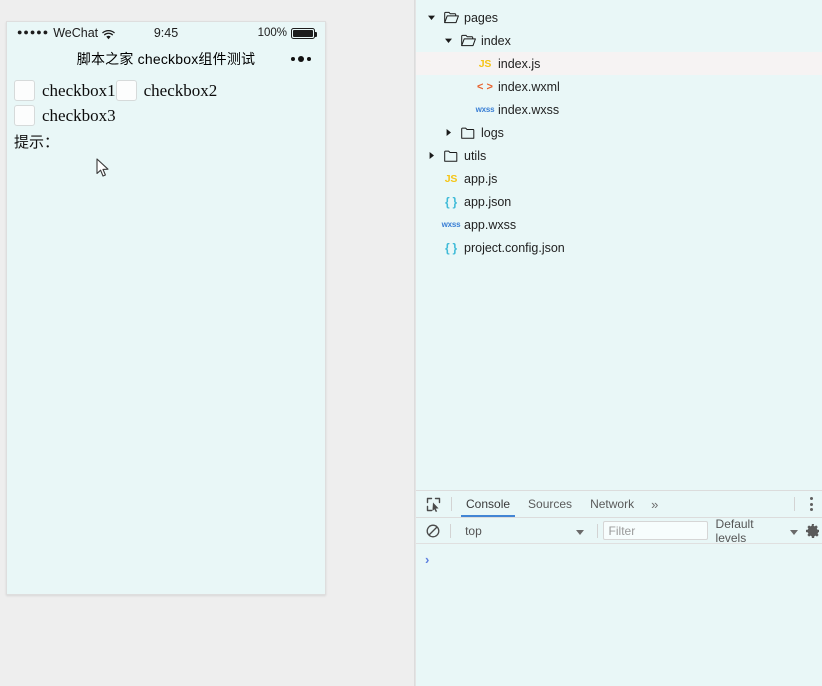 This screenshot has width=822, height=686. Describe the element at coordinates (811, 504) in the screenshot. I see `more-options-icon` at that location.